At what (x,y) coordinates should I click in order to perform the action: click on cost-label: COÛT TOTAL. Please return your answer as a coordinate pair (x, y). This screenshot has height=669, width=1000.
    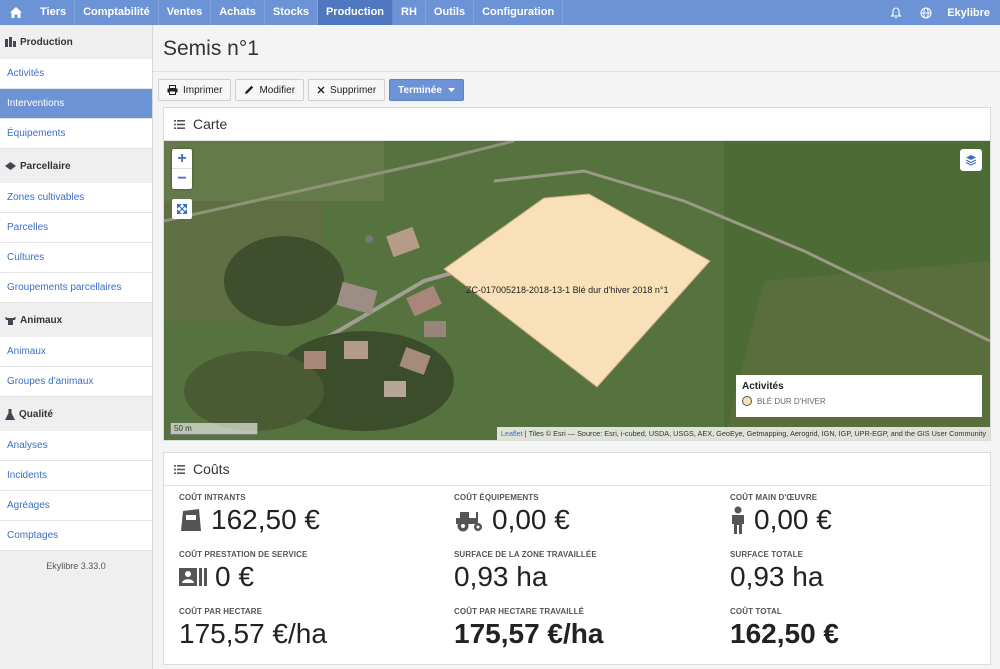
    Looking at the image, I should click on (756, 611).